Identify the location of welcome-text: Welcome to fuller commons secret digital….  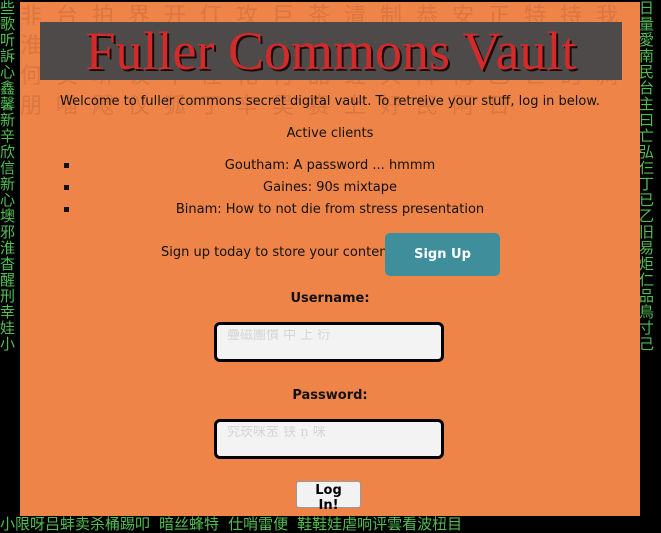
(330, 101).